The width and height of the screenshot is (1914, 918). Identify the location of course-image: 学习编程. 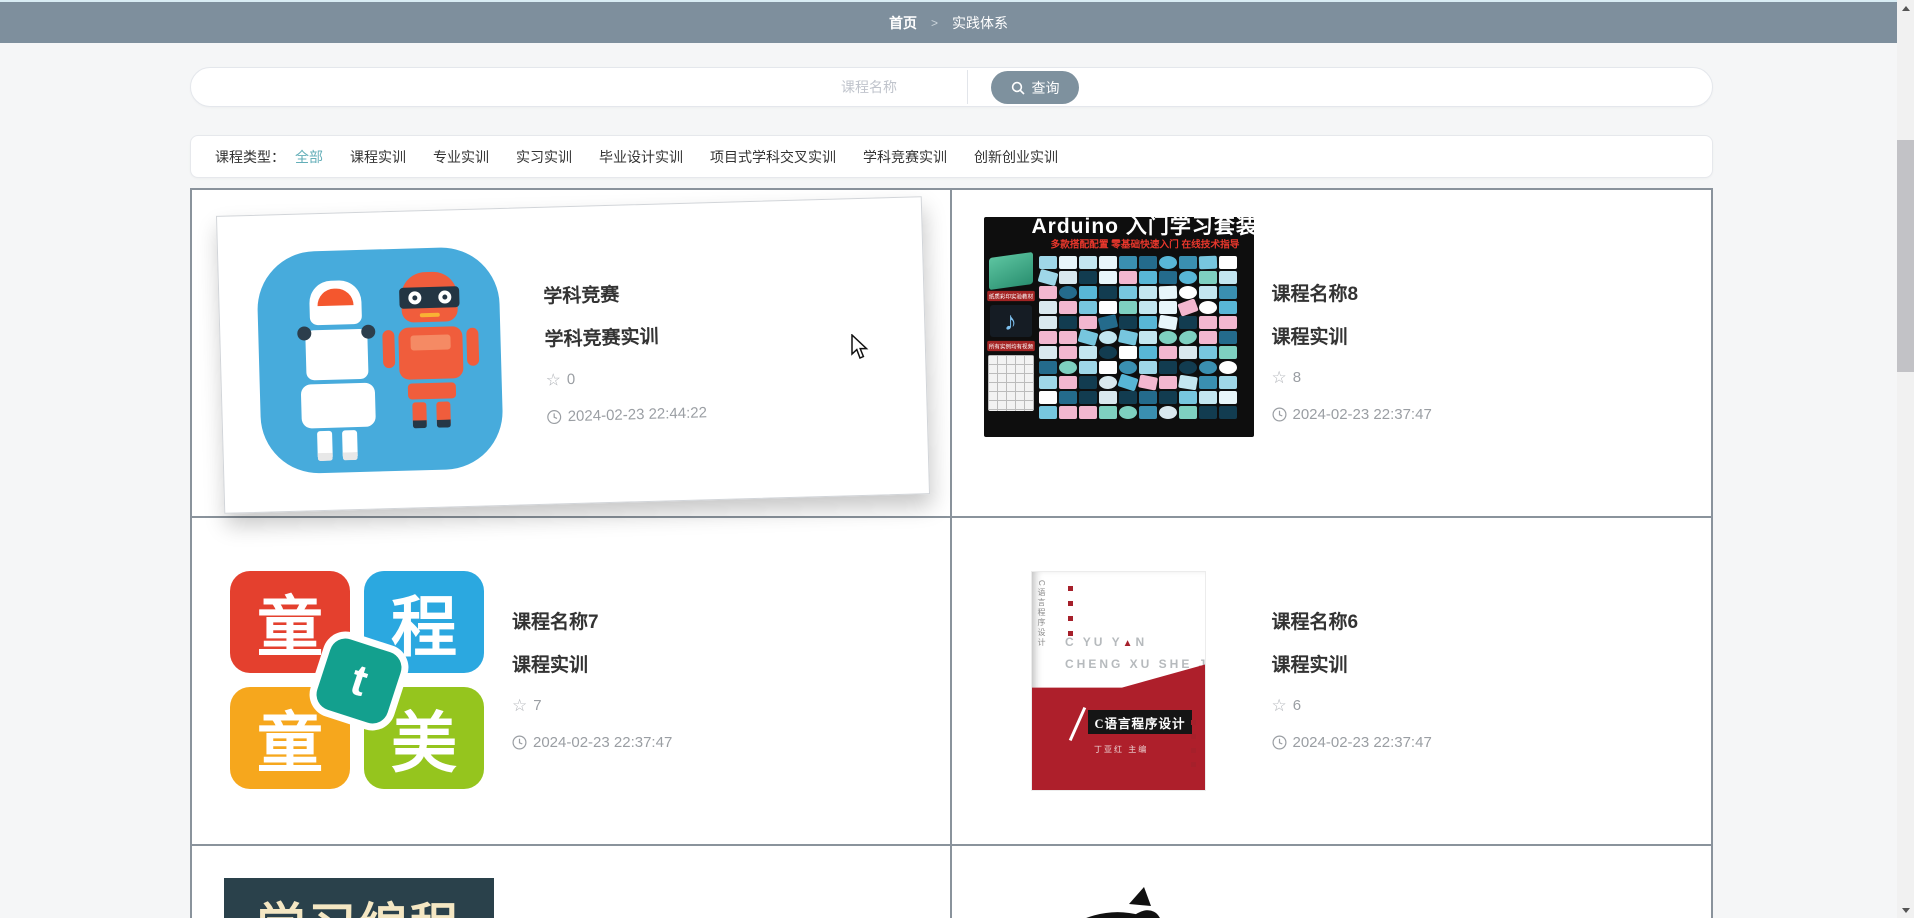
(359, 898).